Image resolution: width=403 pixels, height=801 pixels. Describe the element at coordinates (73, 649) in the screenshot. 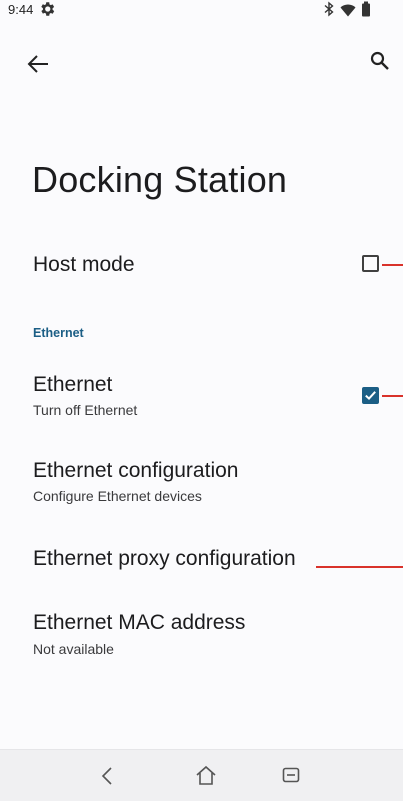

I see `ethernet-mac-address-summary: Not available` at that location.